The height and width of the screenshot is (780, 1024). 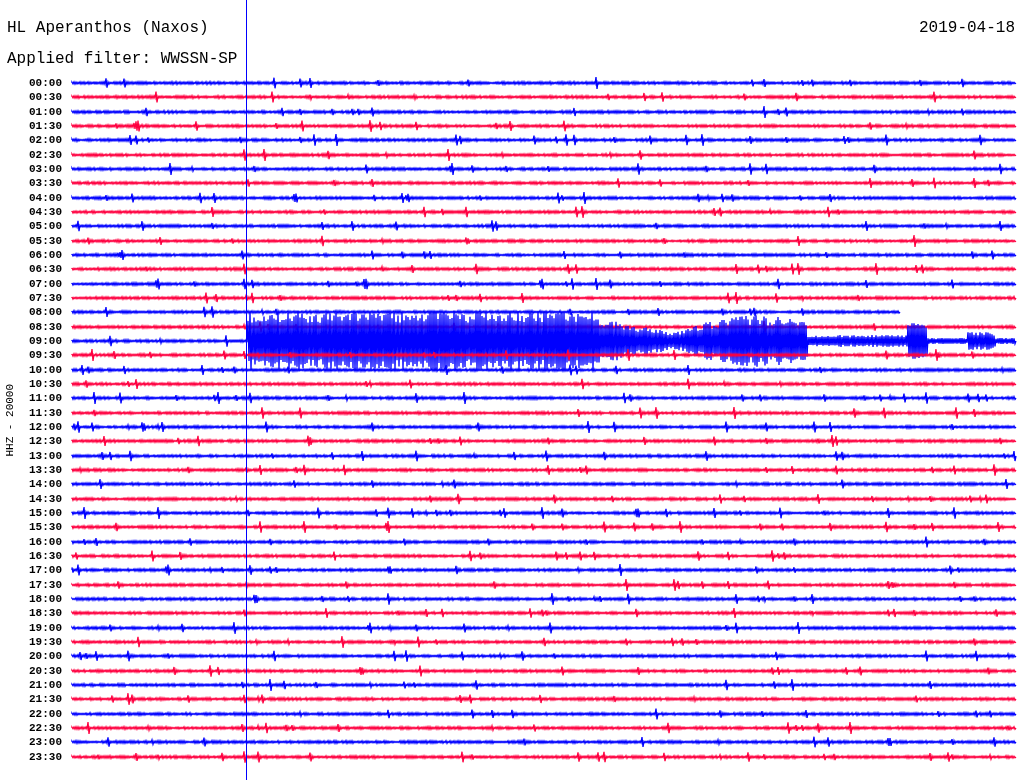 I want to click on time-label: 06:30, so click(x=45, y=269).